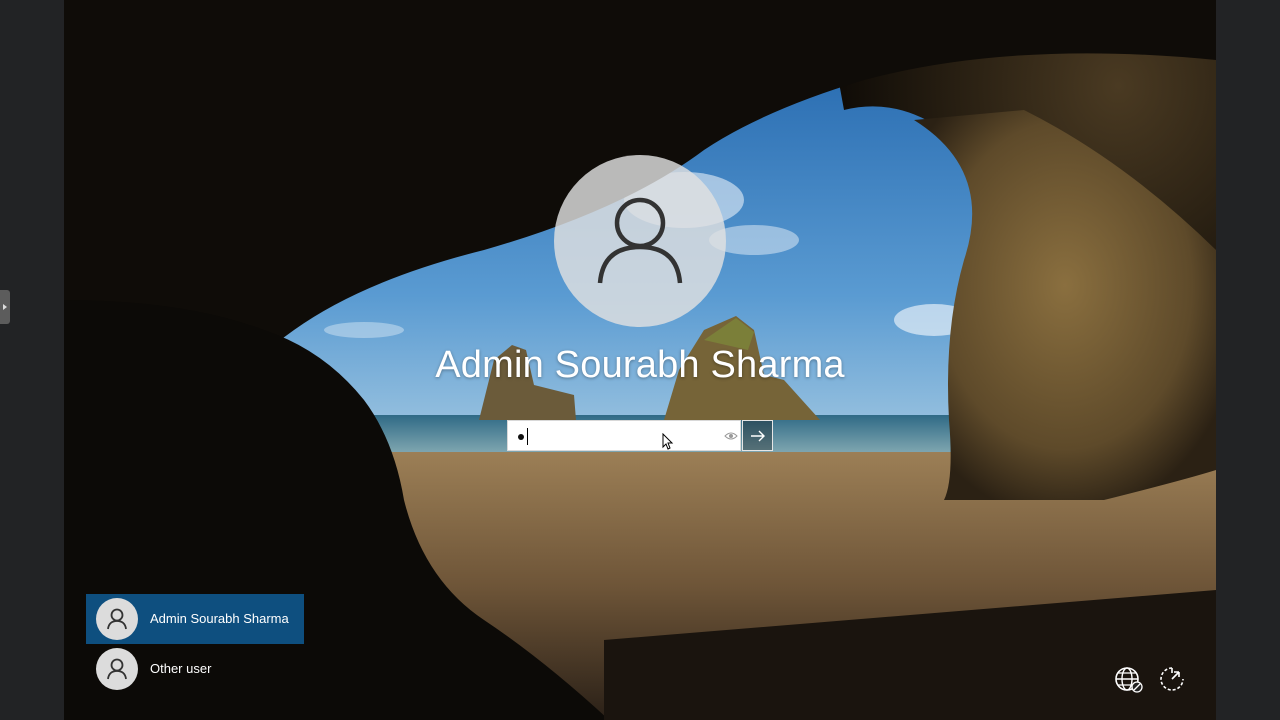 The width and height of the screenshot is (1280, 720). What do you see at coordinates (5, 307) in the screenshot?
I see `side-panel-handle` at bounding box center [5, 307].